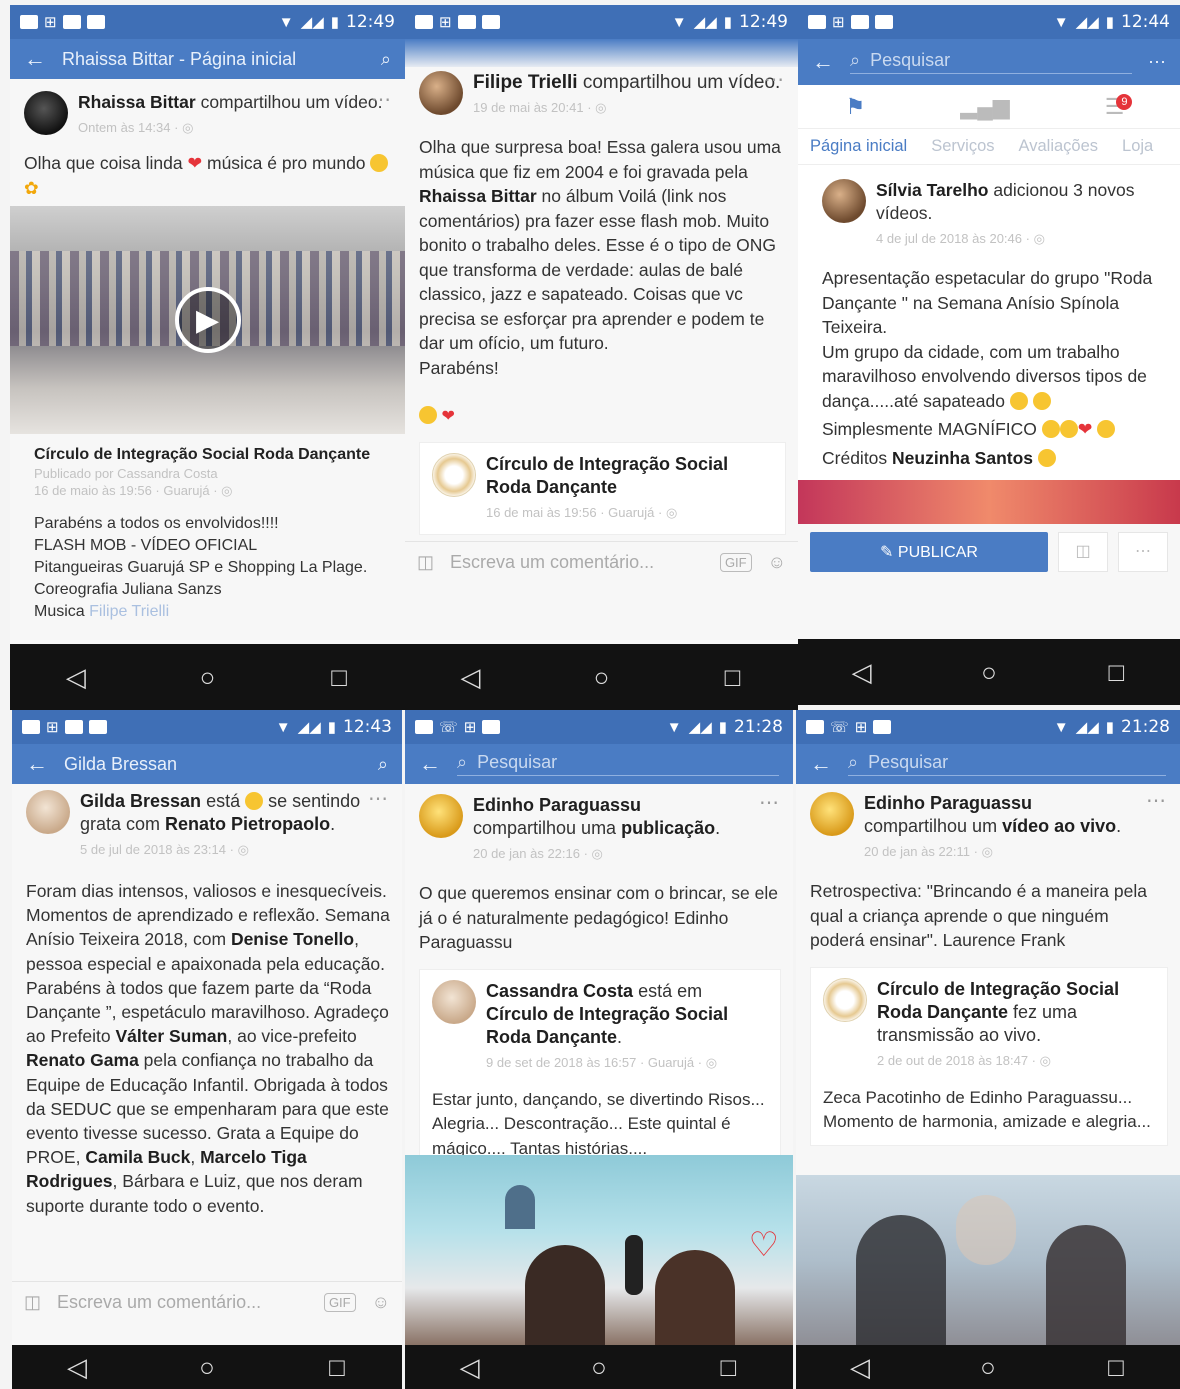 This screenshot has width=1180, height=1389. I want to click on insights-icon: ▂▄▆, so click(984, 107).